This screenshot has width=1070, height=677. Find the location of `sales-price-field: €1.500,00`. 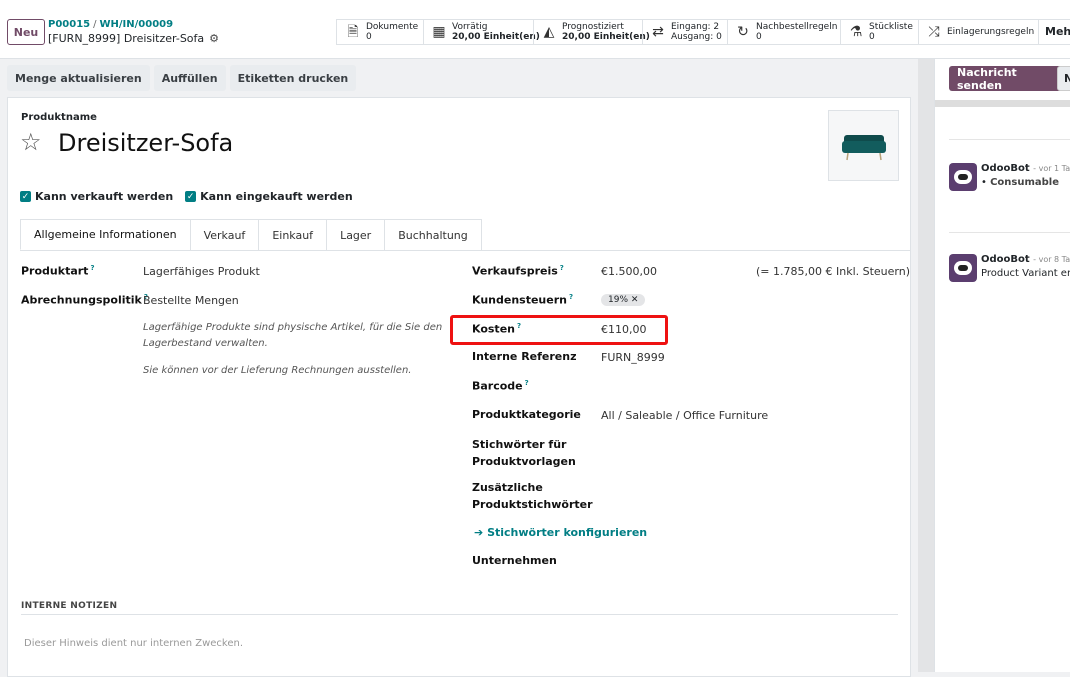

sales-price-field: €1.500,00 is located at coordinates (629, 271).